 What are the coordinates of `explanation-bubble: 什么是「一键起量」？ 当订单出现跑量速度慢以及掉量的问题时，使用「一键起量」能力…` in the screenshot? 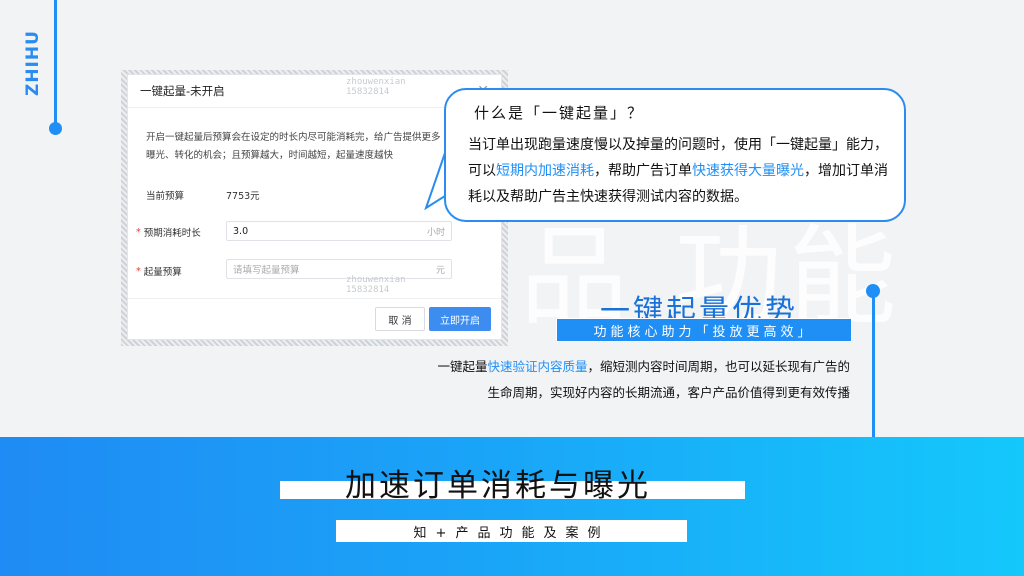 It's located at (675, 155).